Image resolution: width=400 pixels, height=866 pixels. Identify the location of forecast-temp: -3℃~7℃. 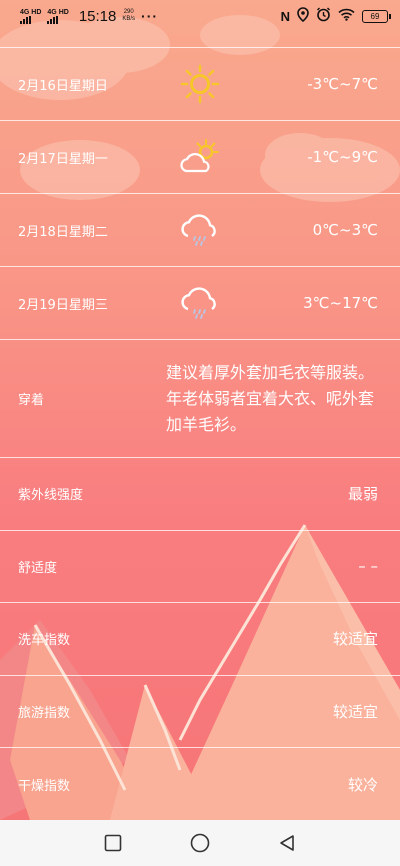
(342, 84).